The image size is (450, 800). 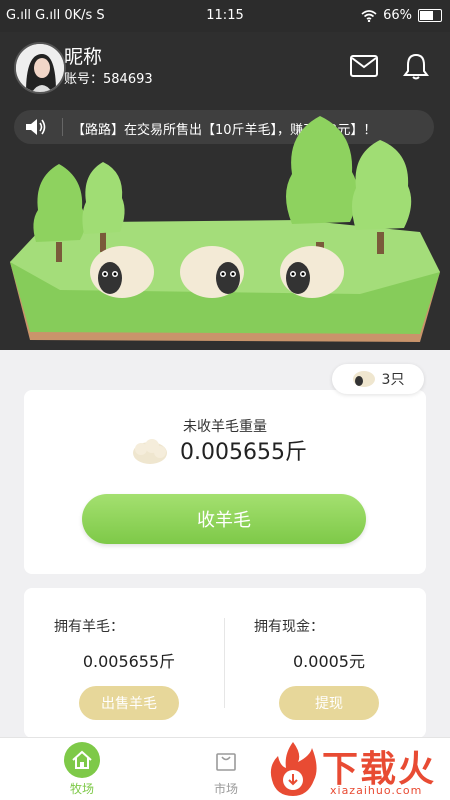 What do you see at coordinates (225, 16) in the screenshot?
I see `status-bar: G.ıll G.ıll 0K/s S 11:15 66%` at bounding box center [225, 16].